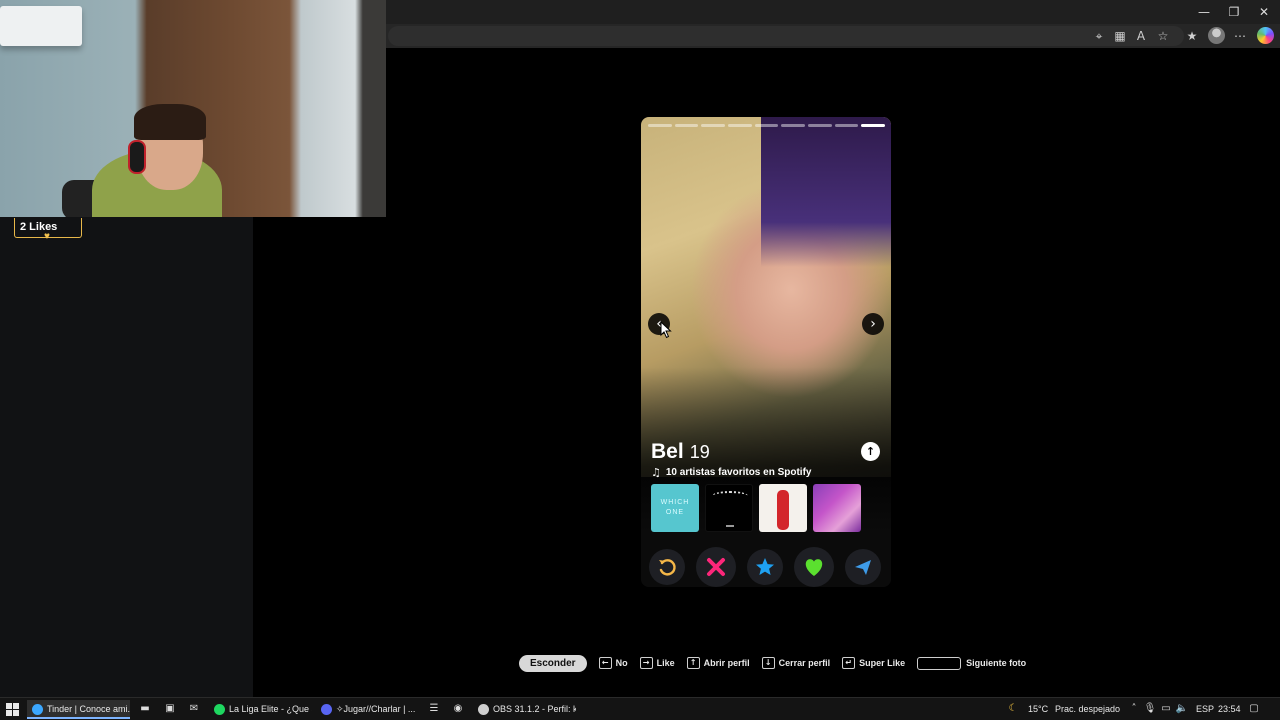  Describe the element at coordinates (137, 157) in the screenshot. I see `webcam-headset` at that location.